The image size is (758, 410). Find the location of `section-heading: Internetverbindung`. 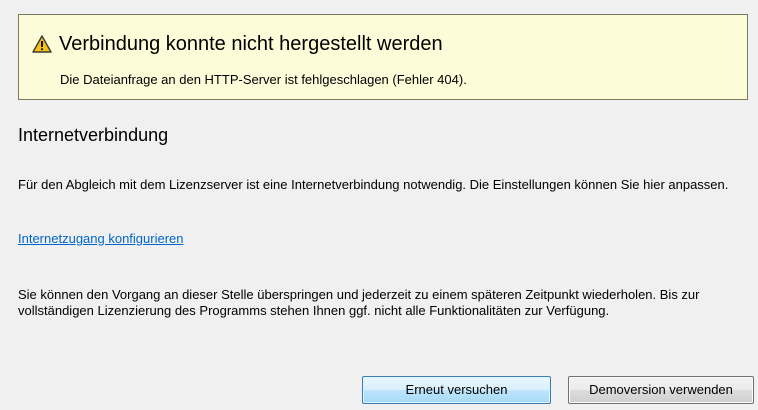

section-heading: Internetverbindung is located at coordinates (93, 135).